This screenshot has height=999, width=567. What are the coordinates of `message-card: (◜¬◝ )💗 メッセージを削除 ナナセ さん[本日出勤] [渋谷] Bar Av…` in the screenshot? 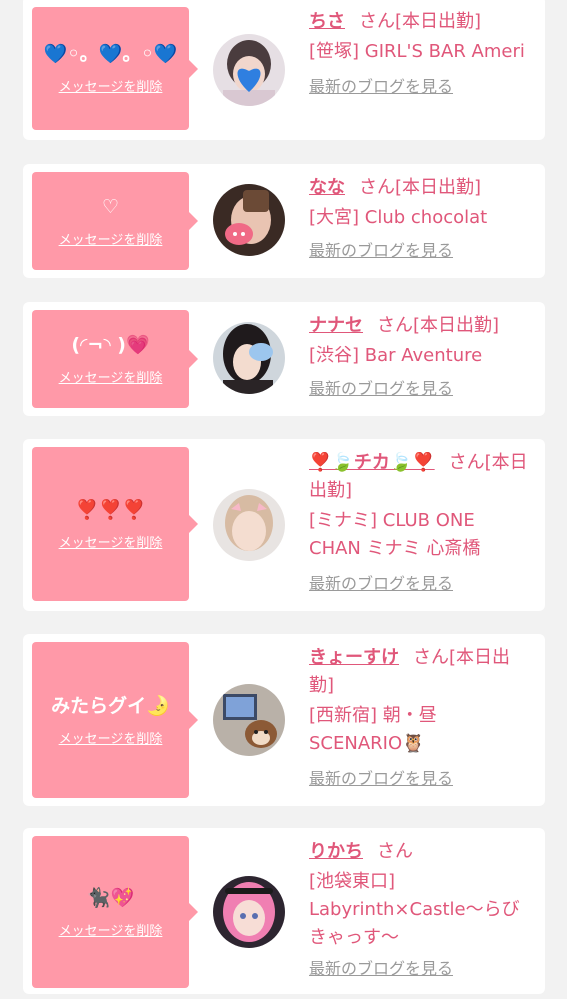 It's located at (284, 359).